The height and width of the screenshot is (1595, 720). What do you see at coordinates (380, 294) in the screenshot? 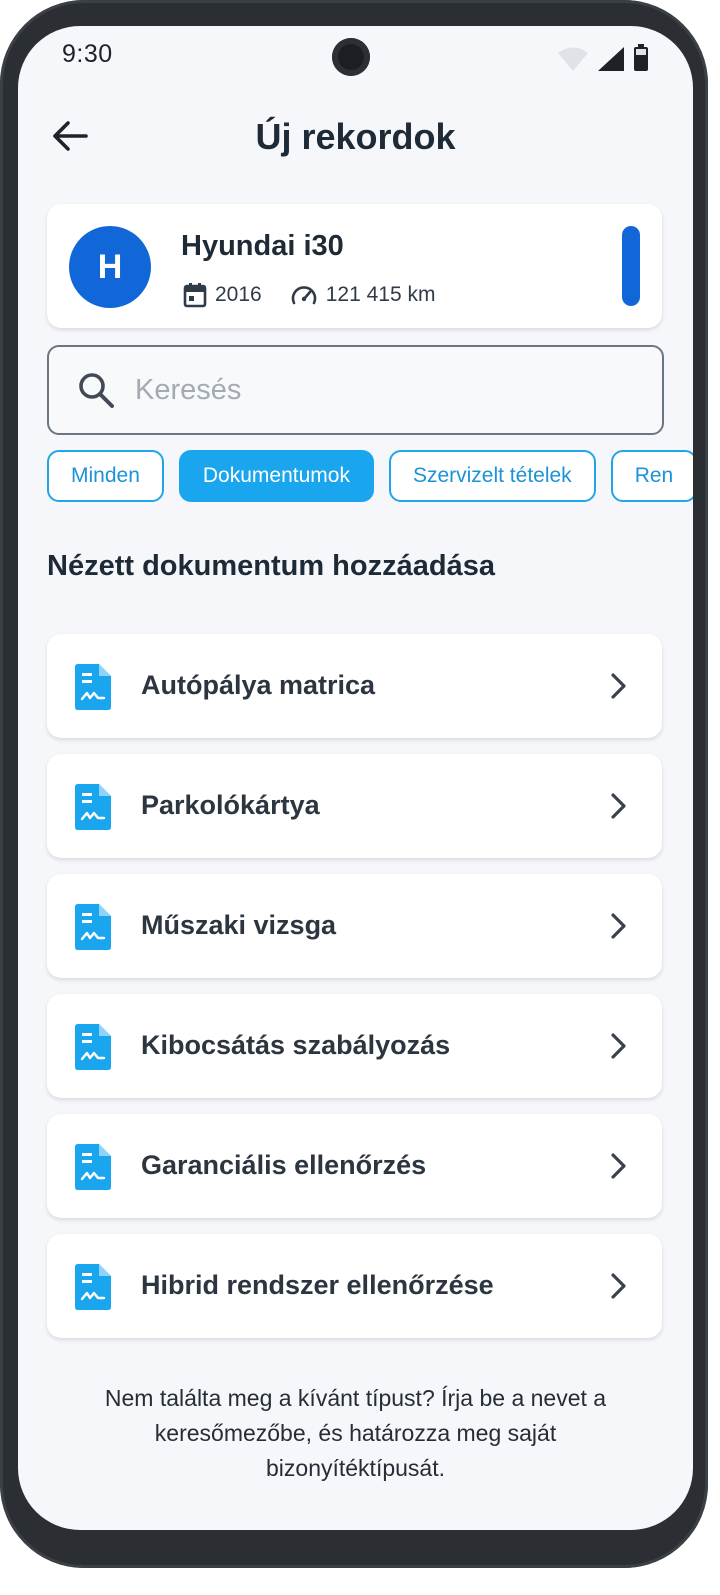
I see `vehicle-mileage: 121 415 km` at bounding box center [380, 294].